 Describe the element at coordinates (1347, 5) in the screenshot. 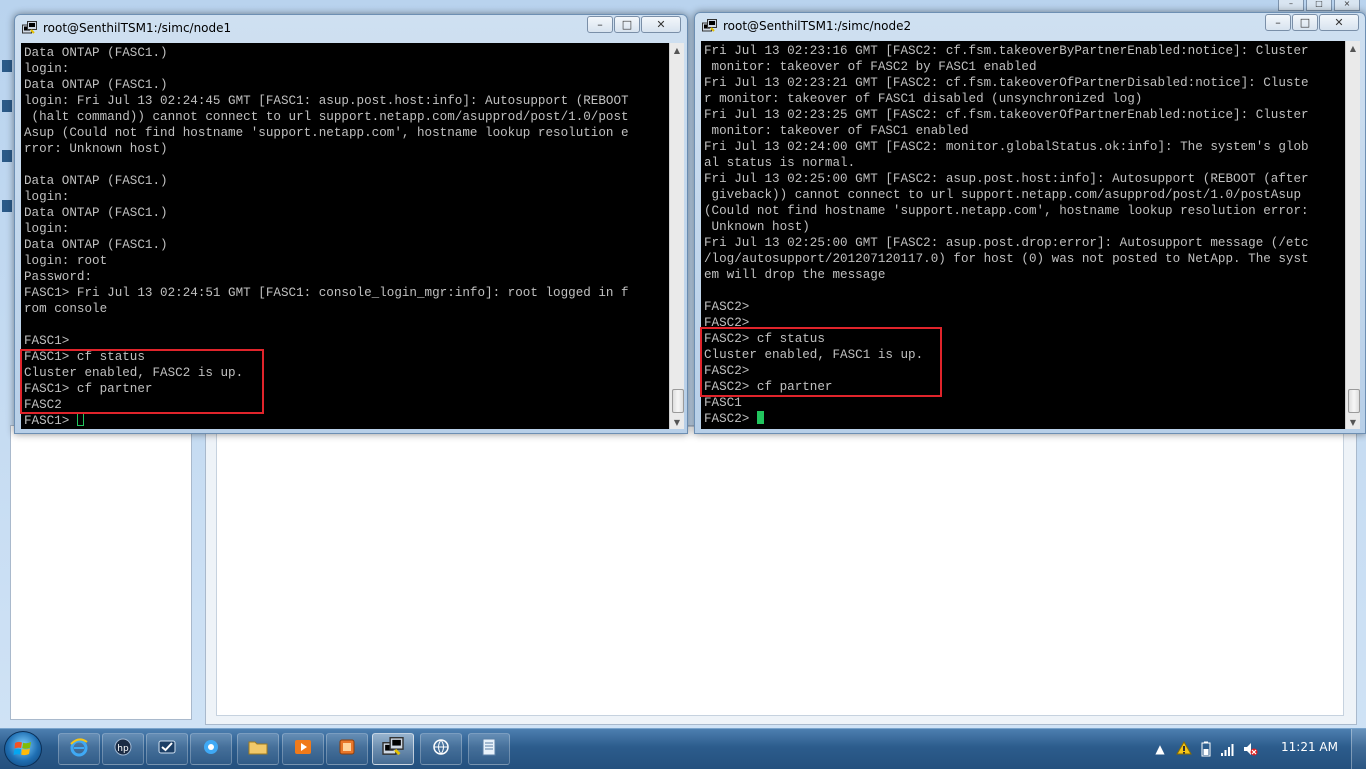

I see `background-close-button: ×` at that location.